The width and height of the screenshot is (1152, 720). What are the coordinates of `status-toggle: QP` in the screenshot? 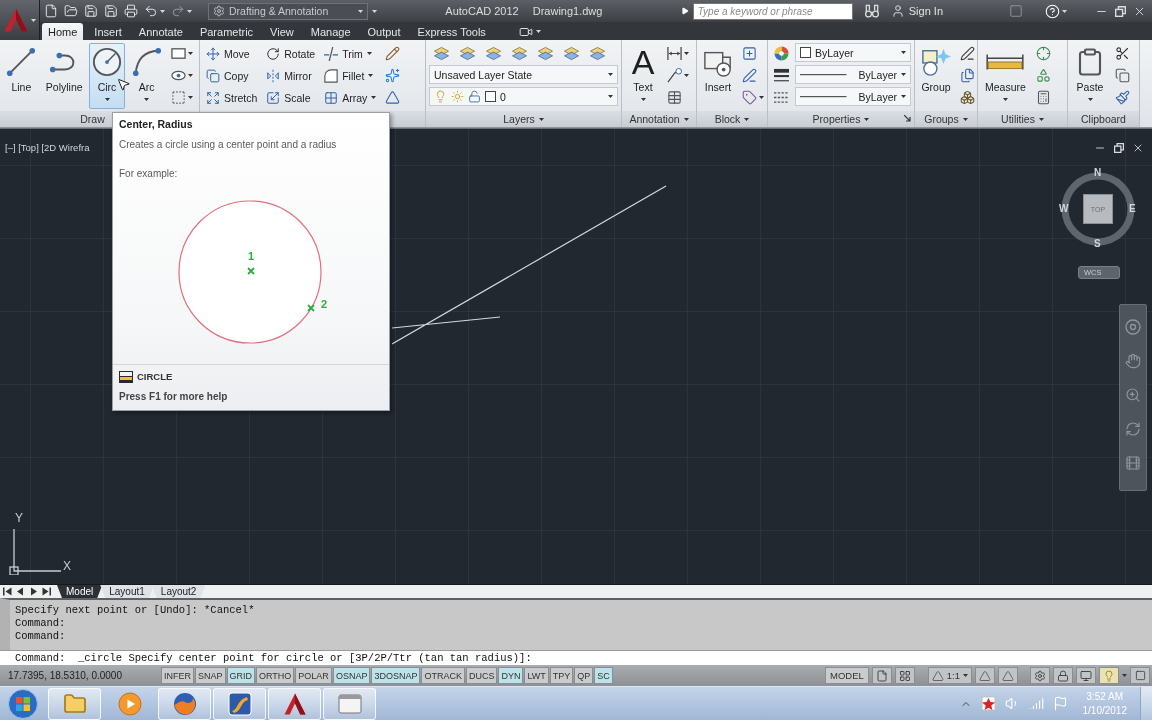 It's located at (584, 675).